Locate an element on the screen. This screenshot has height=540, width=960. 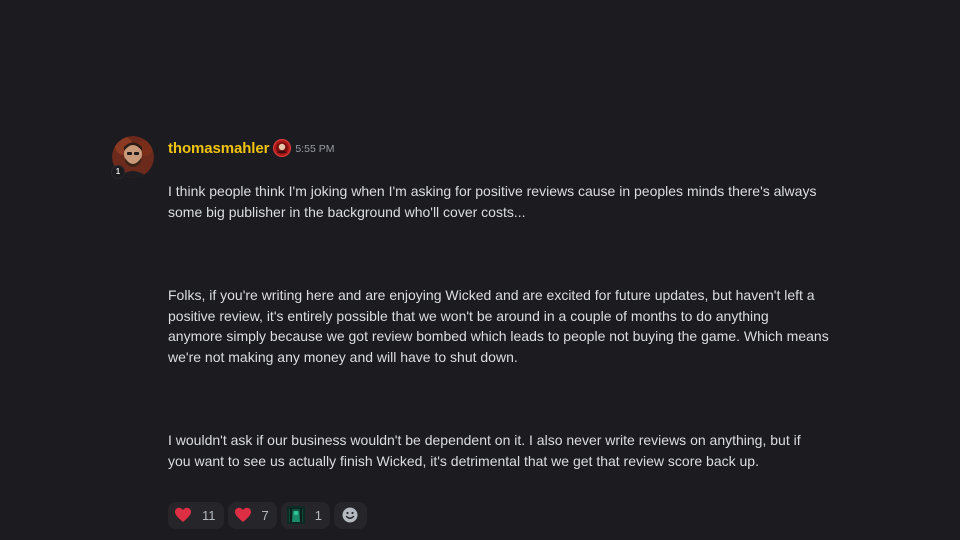
red-role-badge-icon is located at coordinates (282, 148).